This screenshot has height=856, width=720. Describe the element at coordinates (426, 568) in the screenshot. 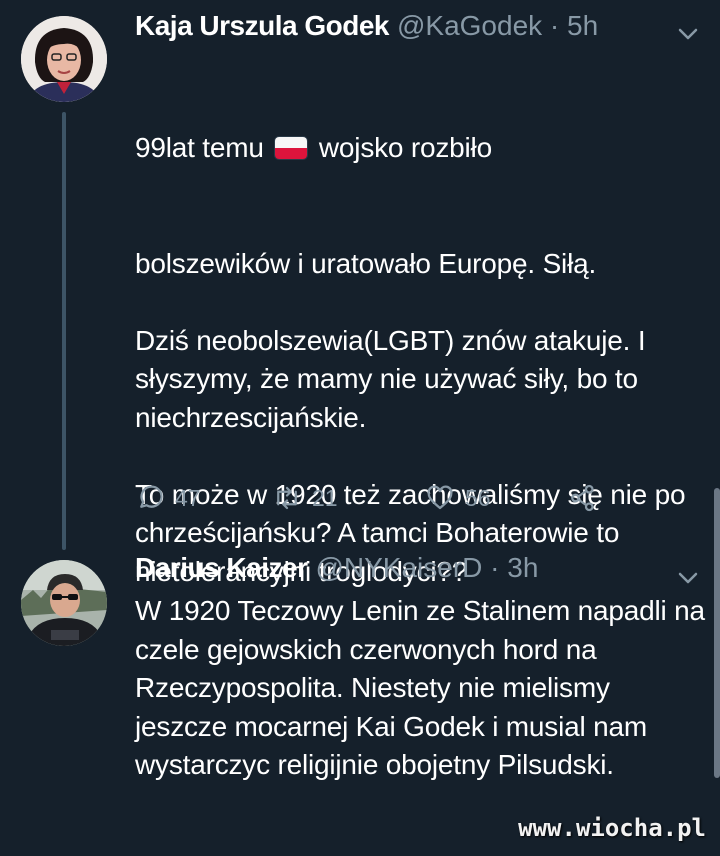

I see `author-handle-time: @NYKaiserD · 3h` at that location.